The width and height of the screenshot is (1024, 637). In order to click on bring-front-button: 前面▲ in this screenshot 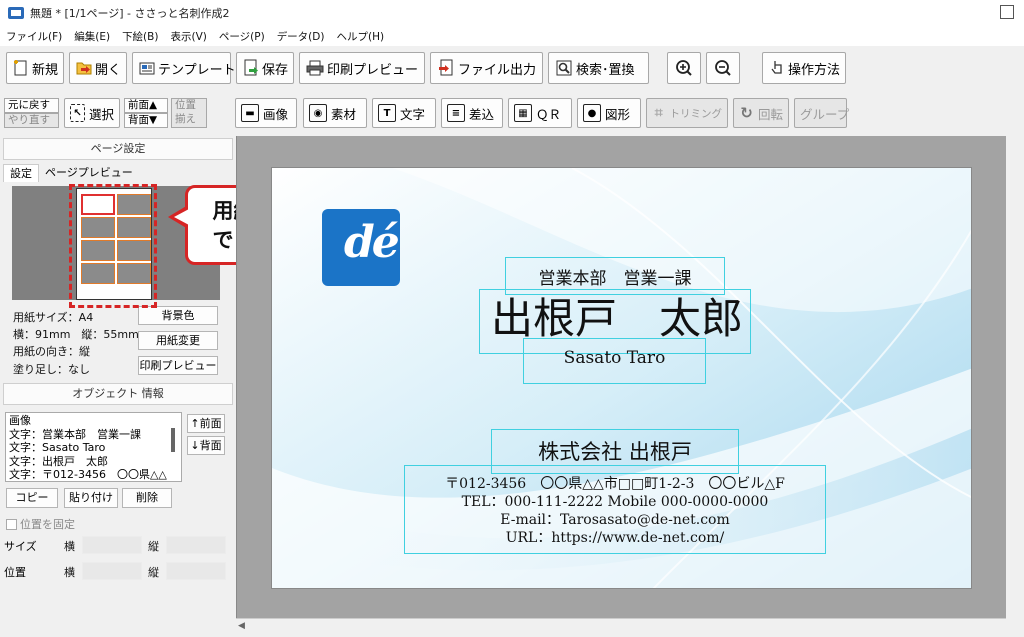, I will do `click(146, 105)`.